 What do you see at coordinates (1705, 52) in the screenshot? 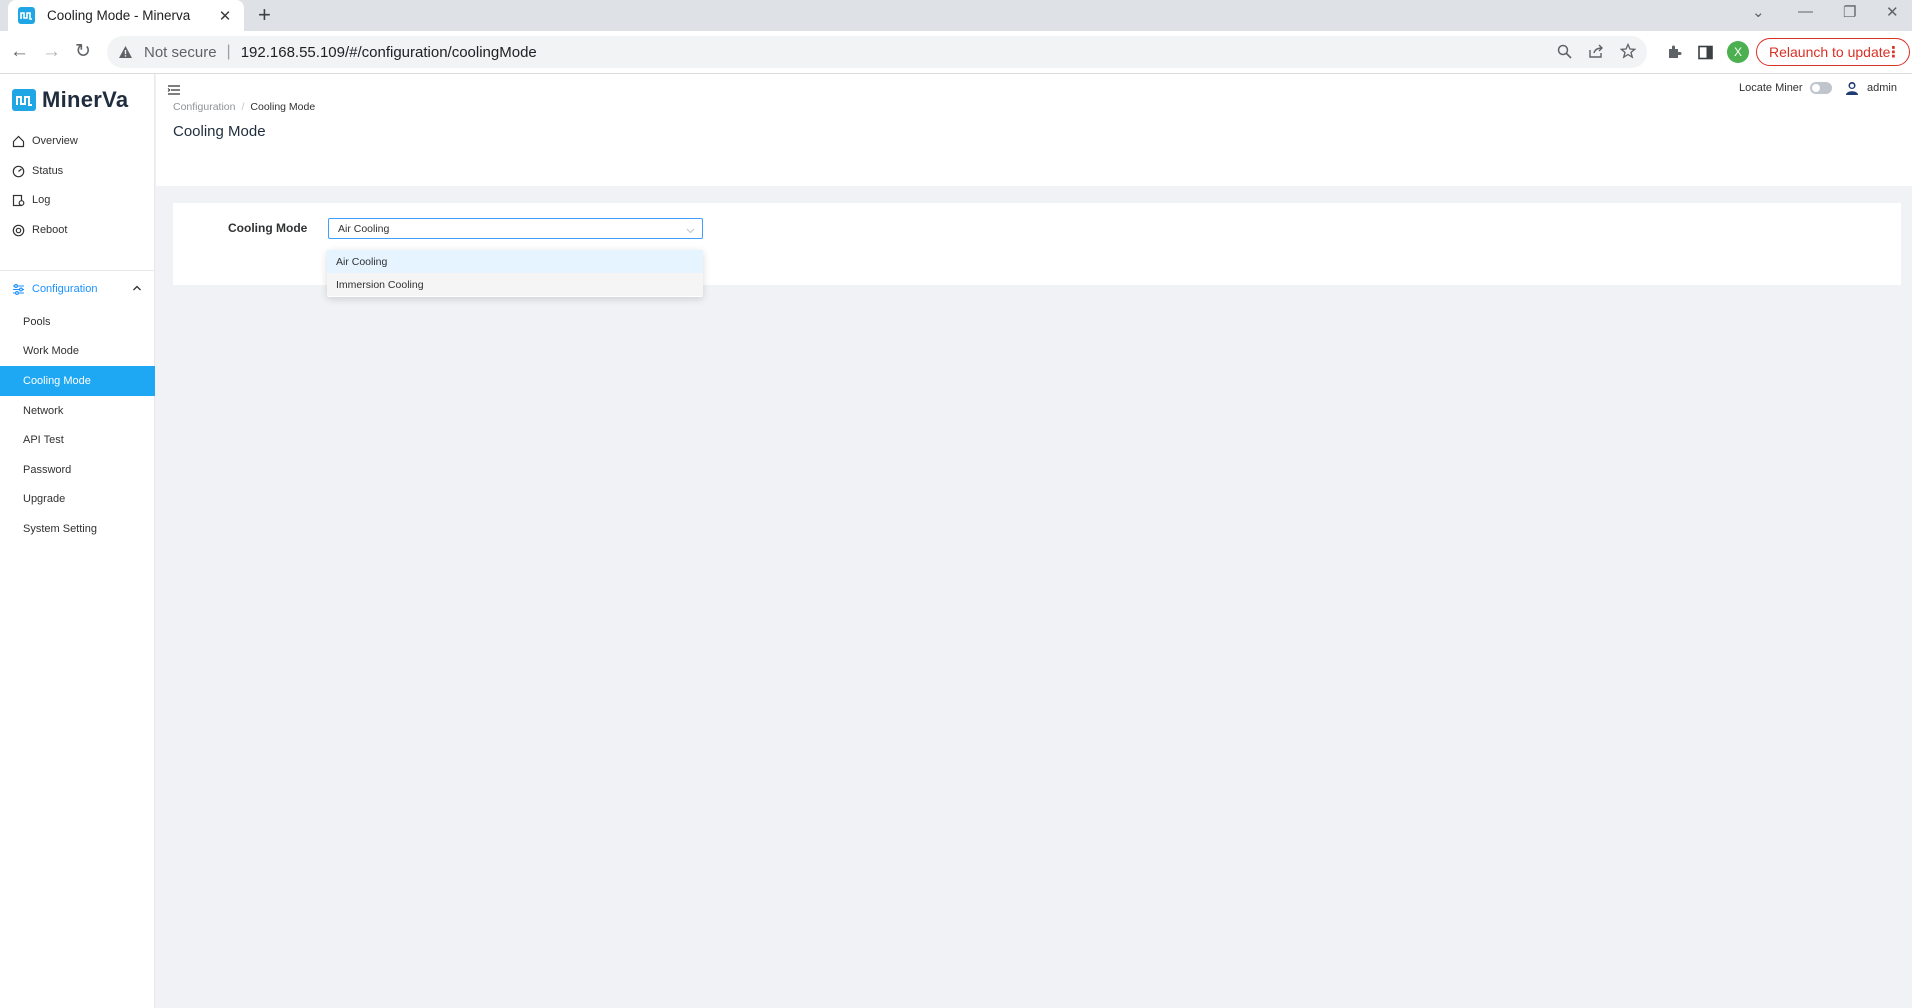
I see `side-panel-icon` at bounding box center [1705, 52].